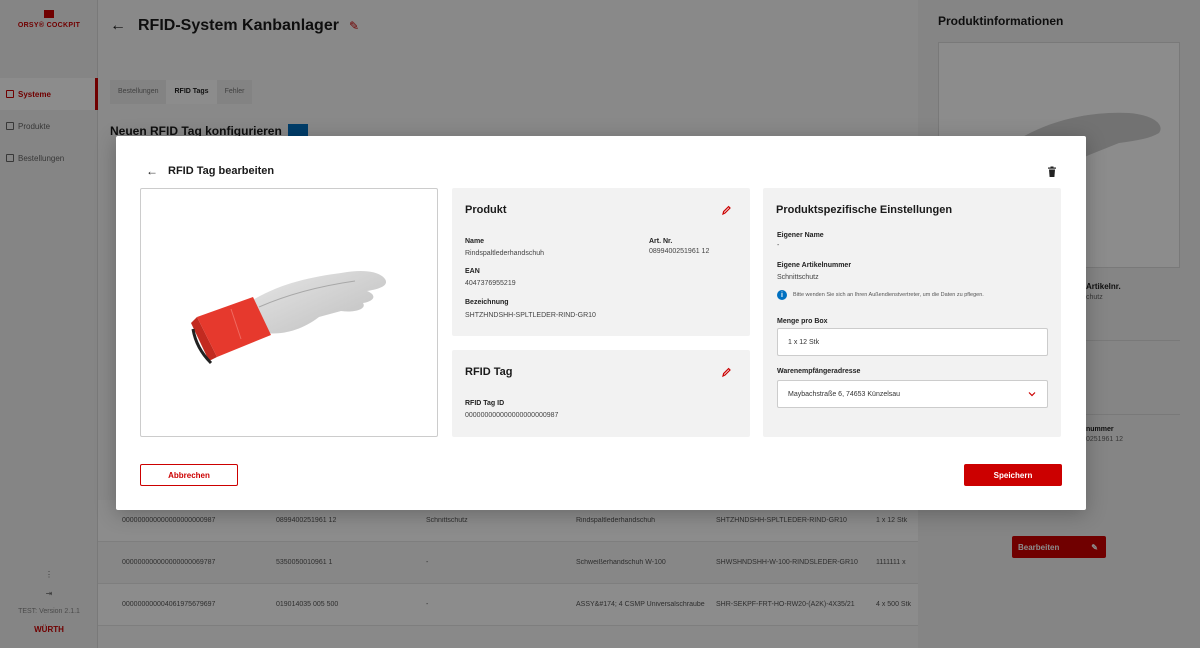 This screenshot has height=648, width=1200. I want to click on product-bez-label: Bezeichnung, so click(487, 302).